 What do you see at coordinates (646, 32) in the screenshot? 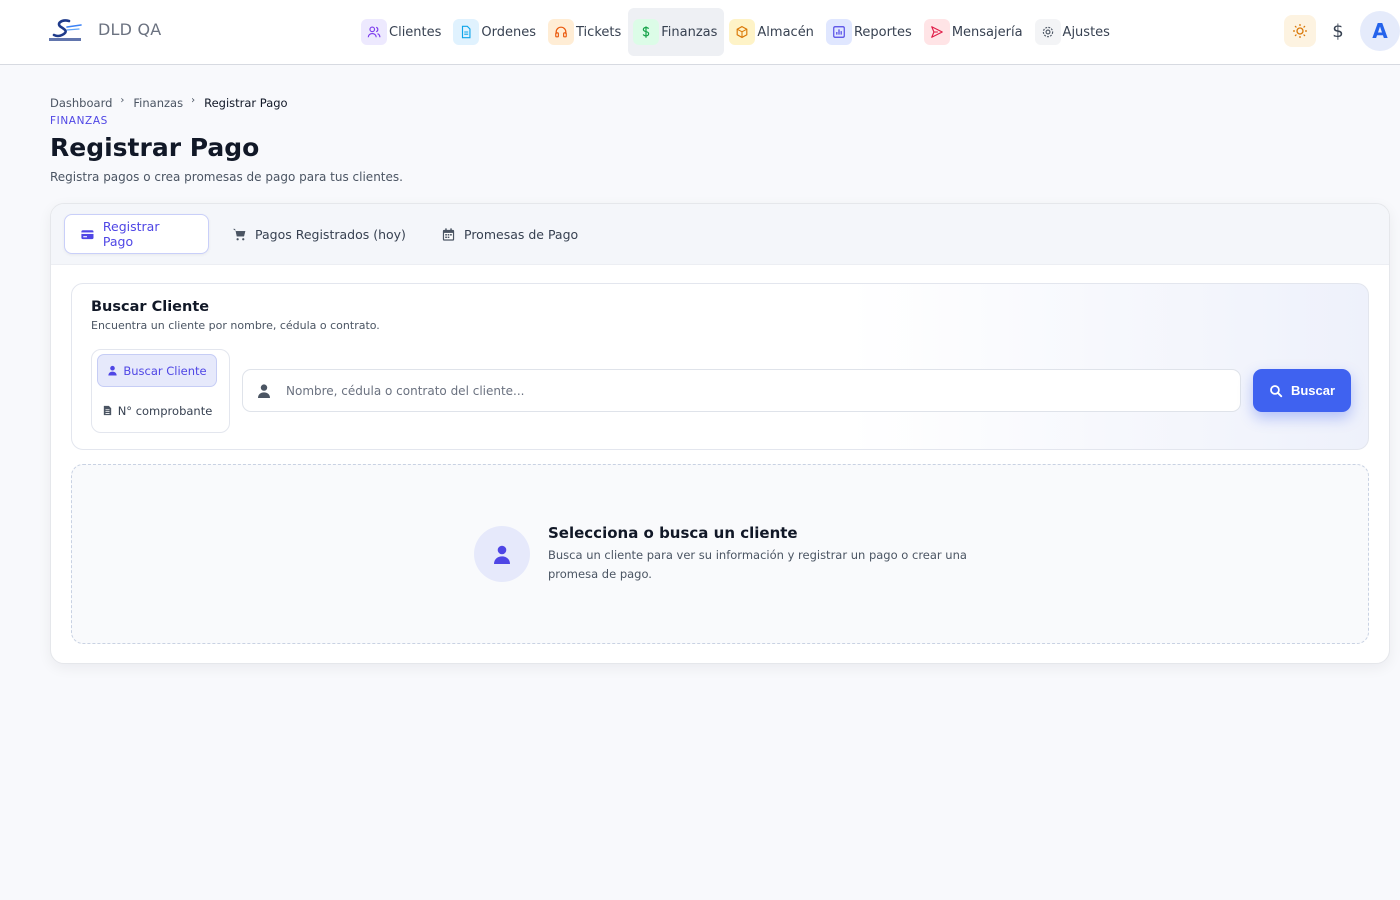
I see `dollar-icon` at bounding box center [646, 32].